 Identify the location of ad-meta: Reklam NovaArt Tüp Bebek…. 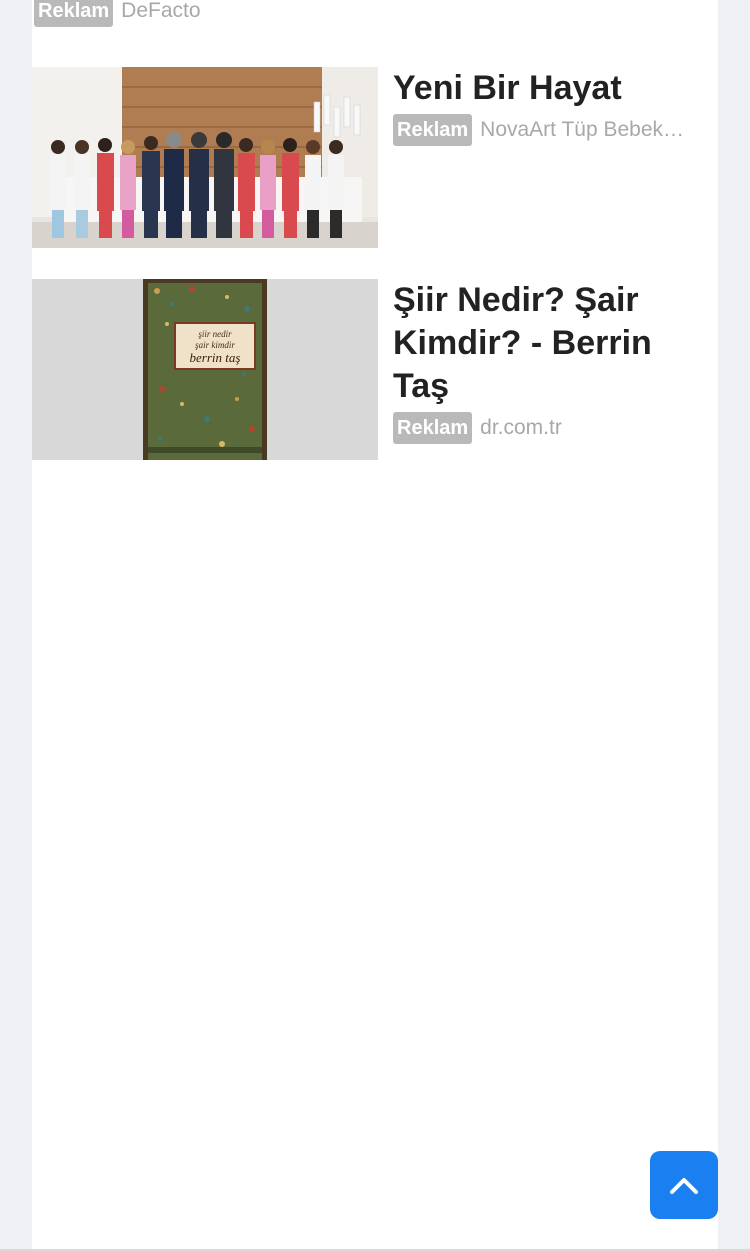
(554, 130).